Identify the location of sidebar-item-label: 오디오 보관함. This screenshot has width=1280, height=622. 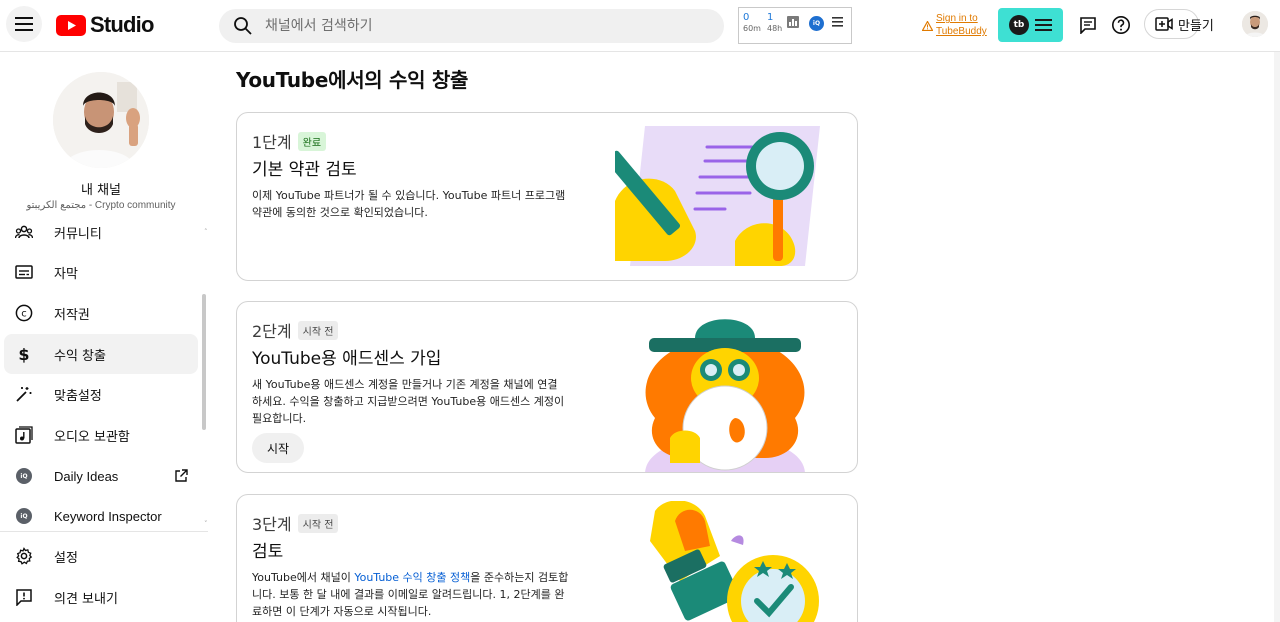
(92, 437).